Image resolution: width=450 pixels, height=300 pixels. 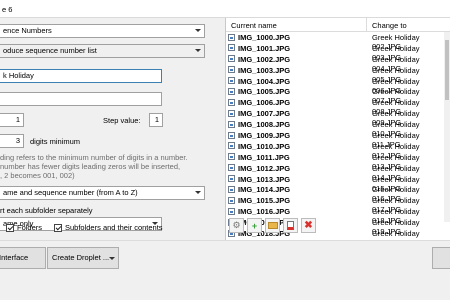 I want to click on column-divider, so click(x=366, y=25).